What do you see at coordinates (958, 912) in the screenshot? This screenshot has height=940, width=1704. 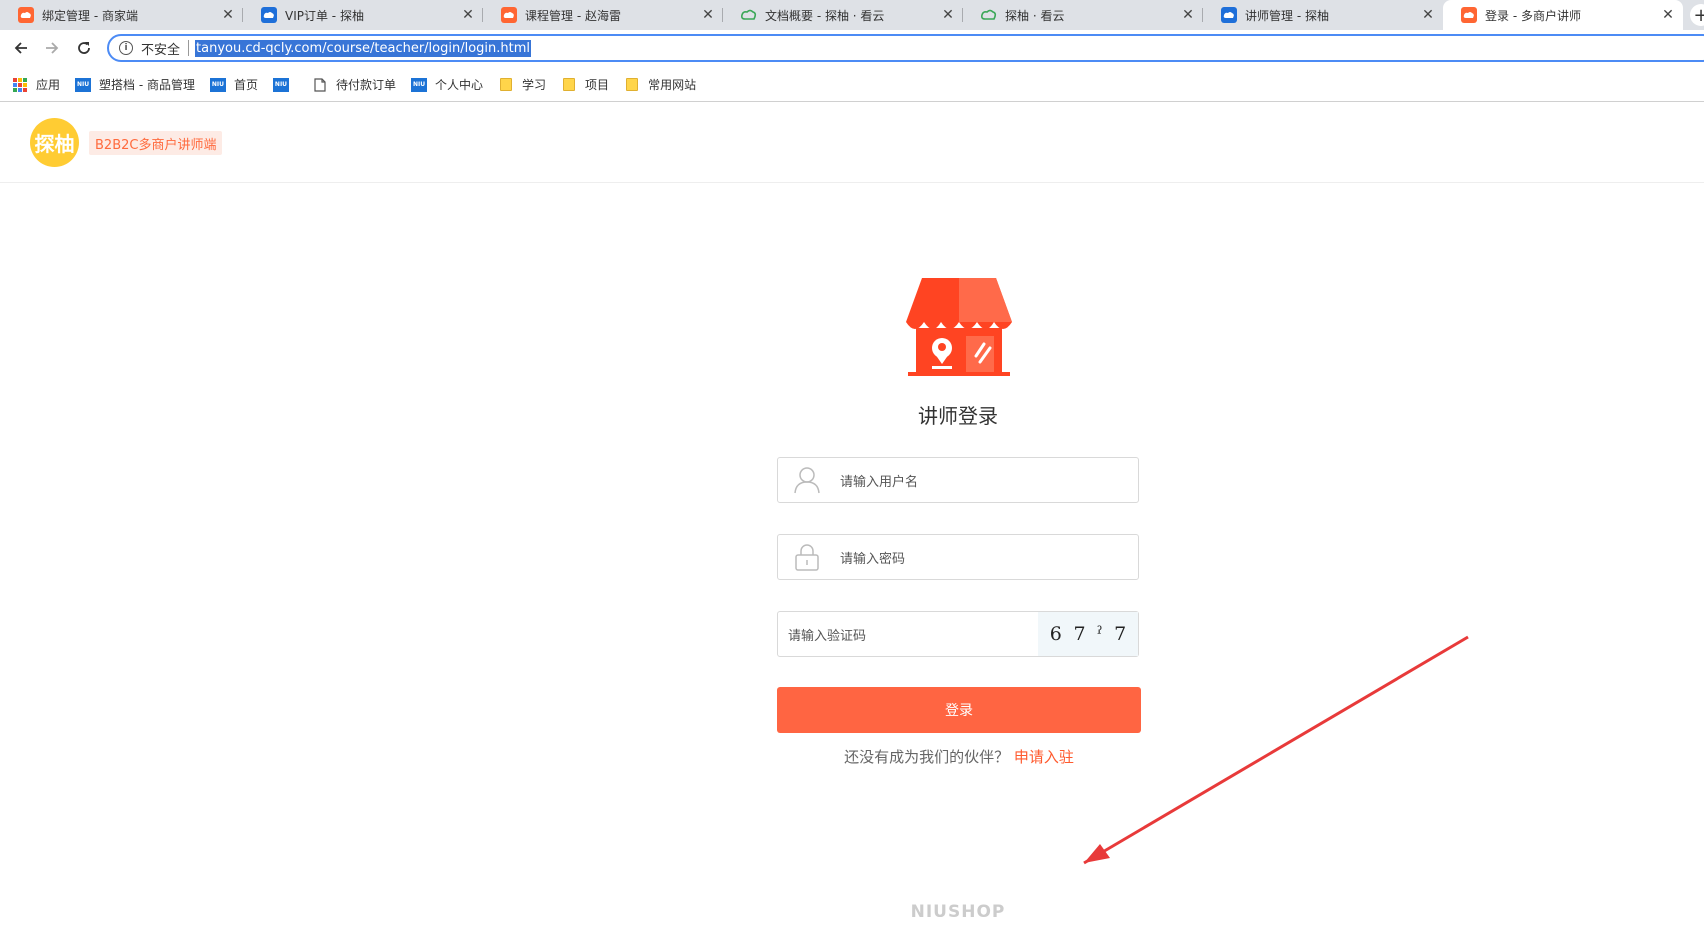 I see `footer-brand: NIUSHOP` at bounding box center [958, 912].